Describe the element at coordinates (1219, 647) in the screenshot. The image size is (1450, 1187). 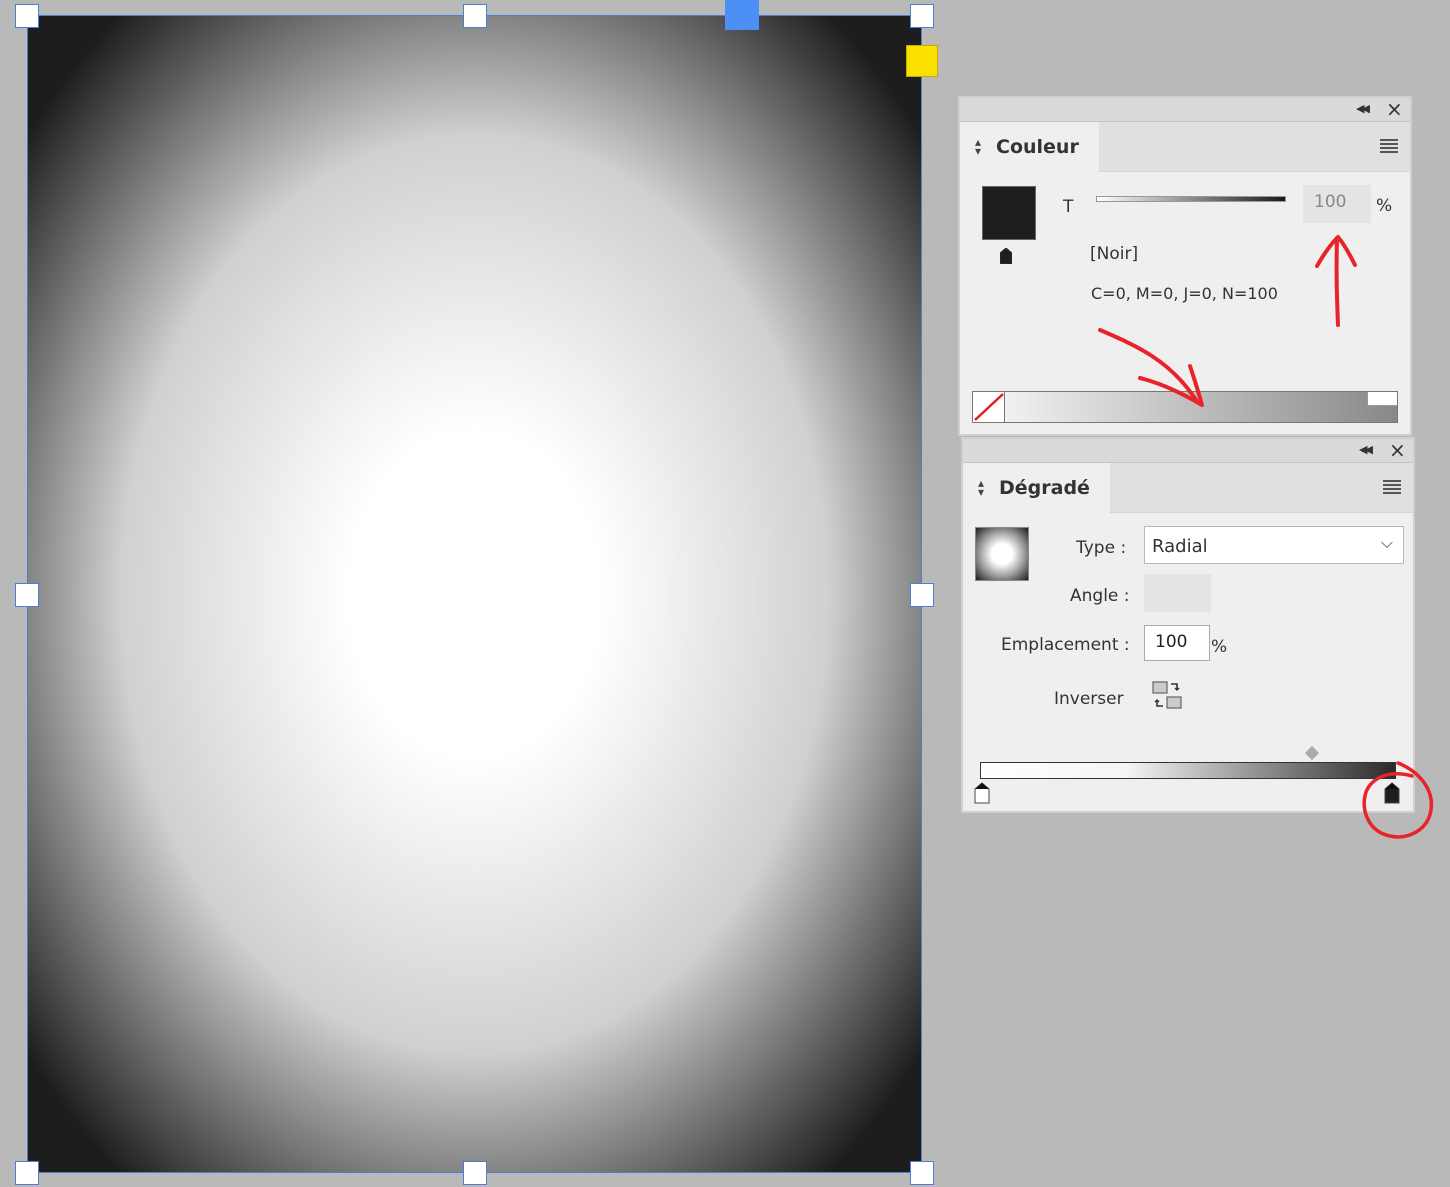
I see `location-unit: %` at that location.